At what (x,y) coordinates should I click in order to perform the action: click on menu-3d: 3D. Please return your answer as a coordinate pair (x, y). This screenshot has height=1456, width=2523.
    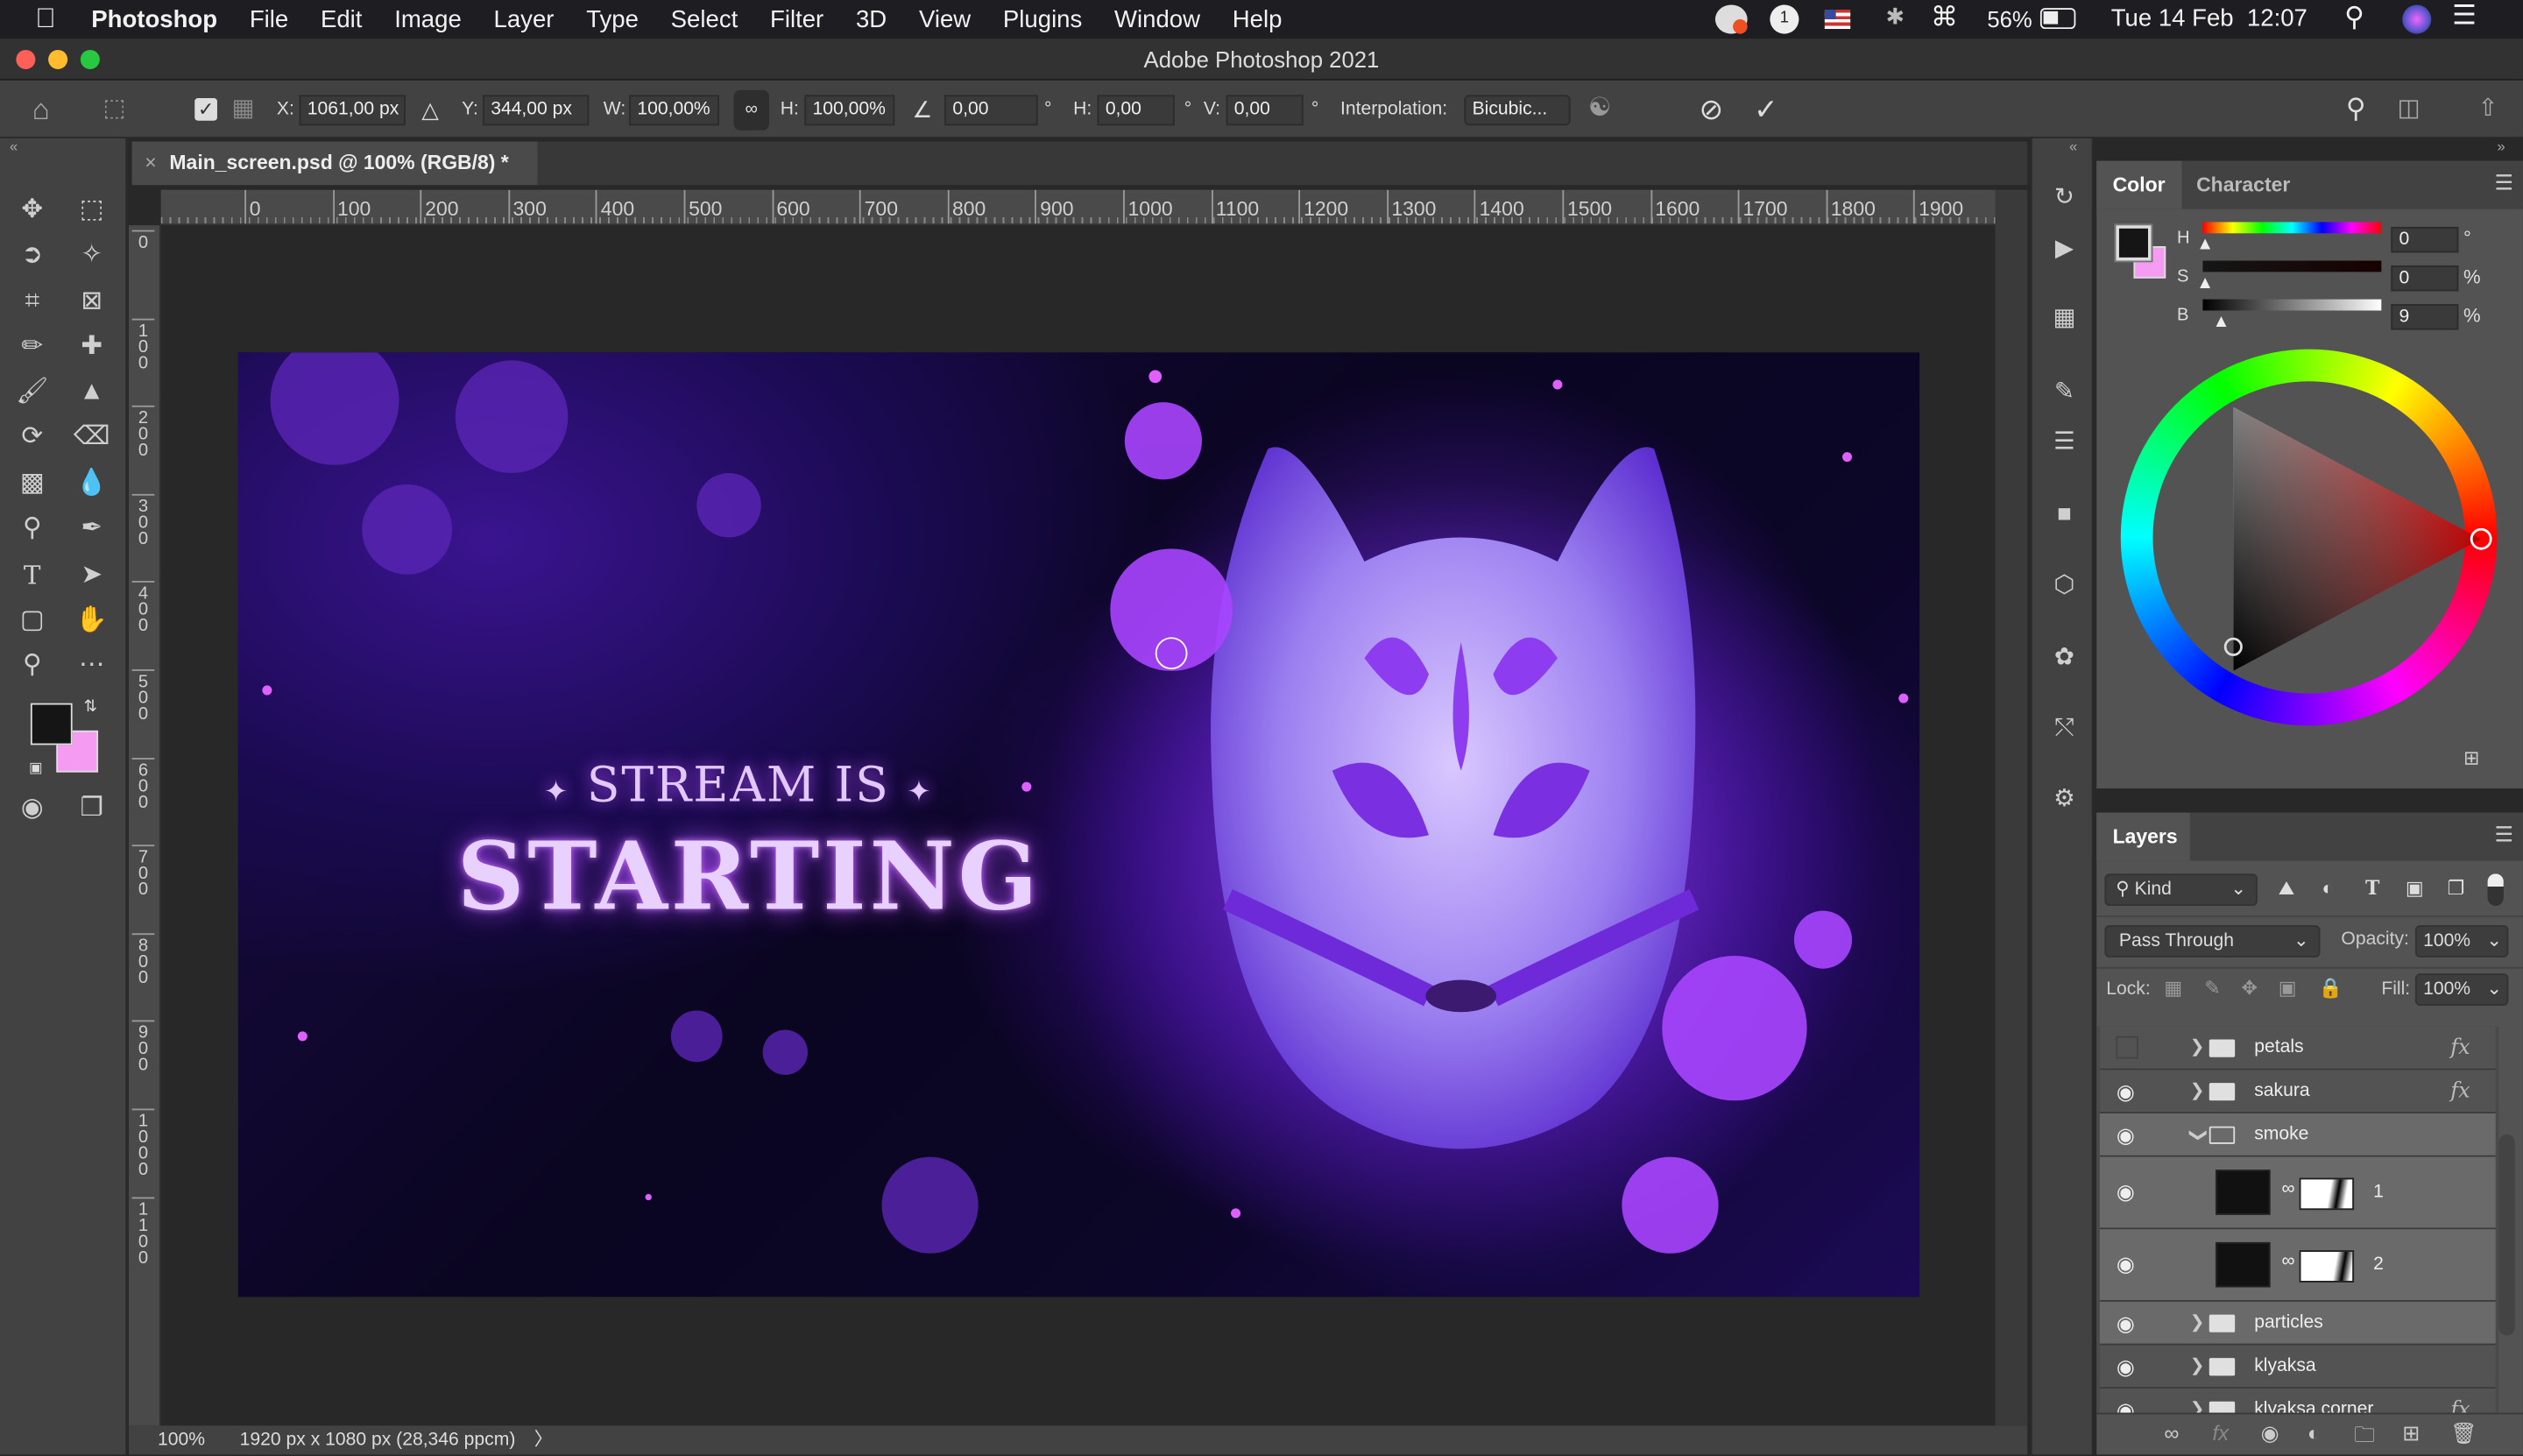
    Looking at the image, I should click on (871, 18).